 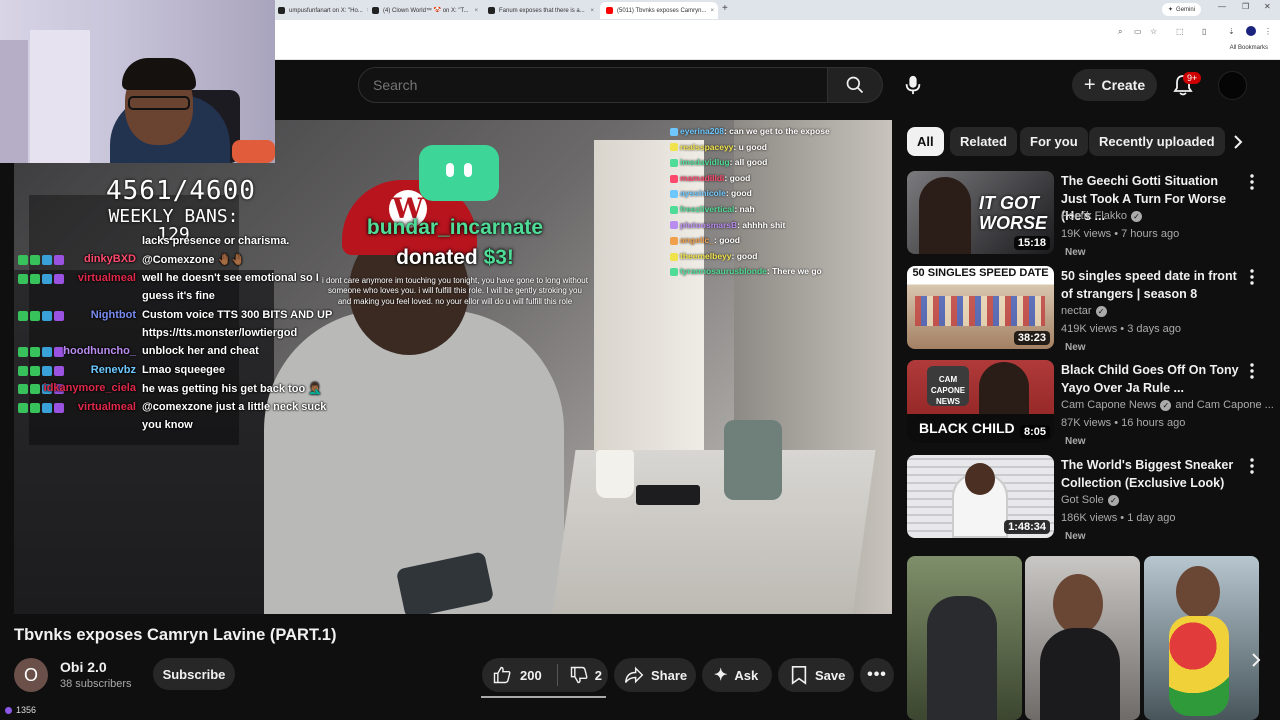 What do you see at coordinates (713, 256) in the screenshot?
I see `chat-message: theemelbeyy: good` at bounding box center [713, 256].